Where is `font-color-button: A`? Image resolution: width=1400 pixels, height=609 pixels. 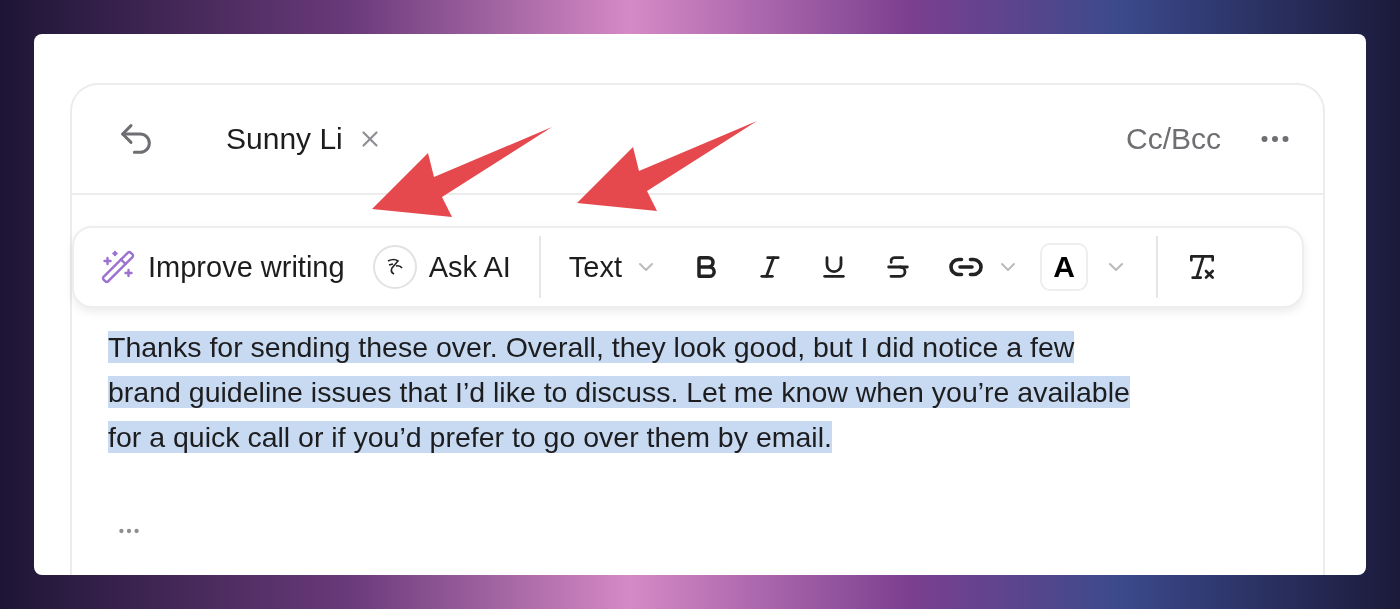
font-color-button: A is located at coordinates (1064, 267).